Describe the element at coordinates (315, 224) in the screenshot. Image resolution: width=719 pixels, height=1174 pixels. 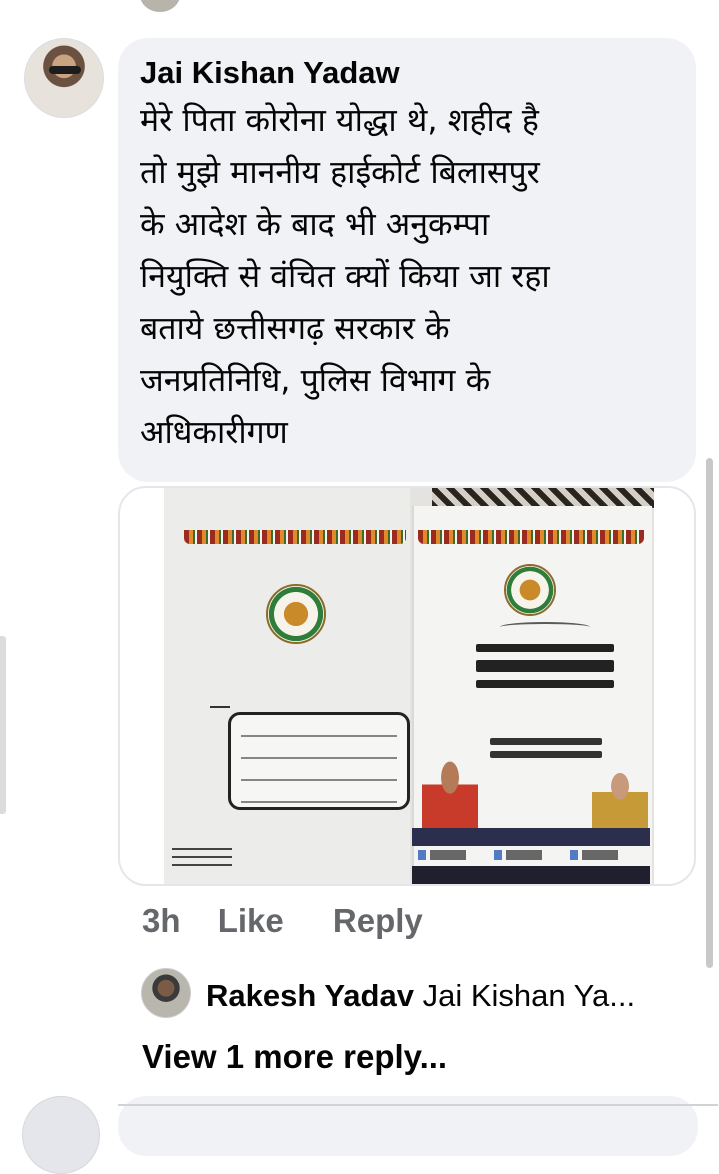
I see `comment-line: के आदेश के बाद भी अनुकम्पा` at that location.